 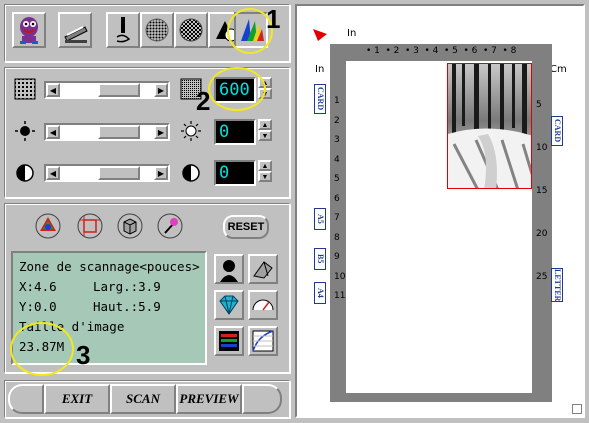 I want to click on gauge-button, so click(x=263, y=305).